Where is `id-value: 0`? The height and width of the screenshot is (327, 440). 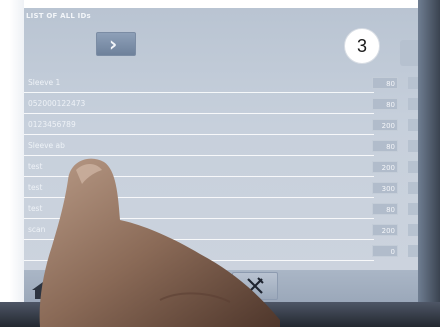
id-value: 0 is located at coordinates (385, 251).